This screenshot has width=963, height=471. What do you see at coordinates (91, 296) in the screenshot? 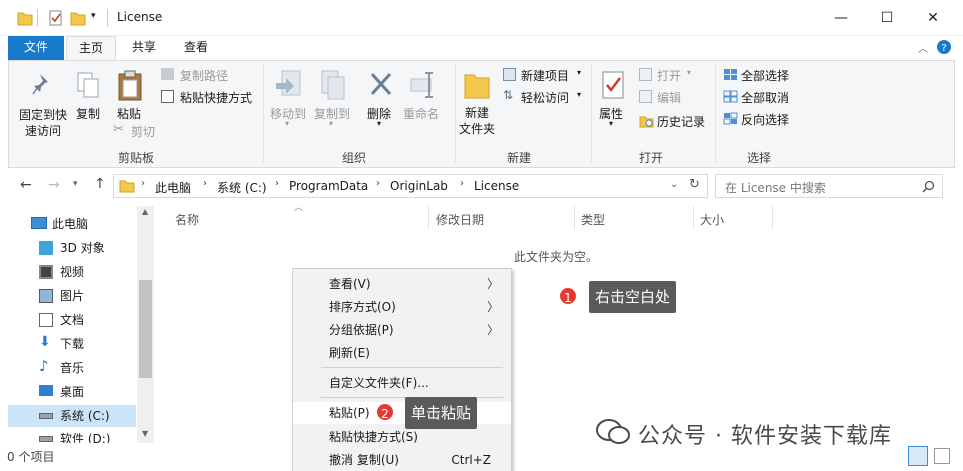
I see `nav-item-pictures: 图片` at bounding box center [91, 296].